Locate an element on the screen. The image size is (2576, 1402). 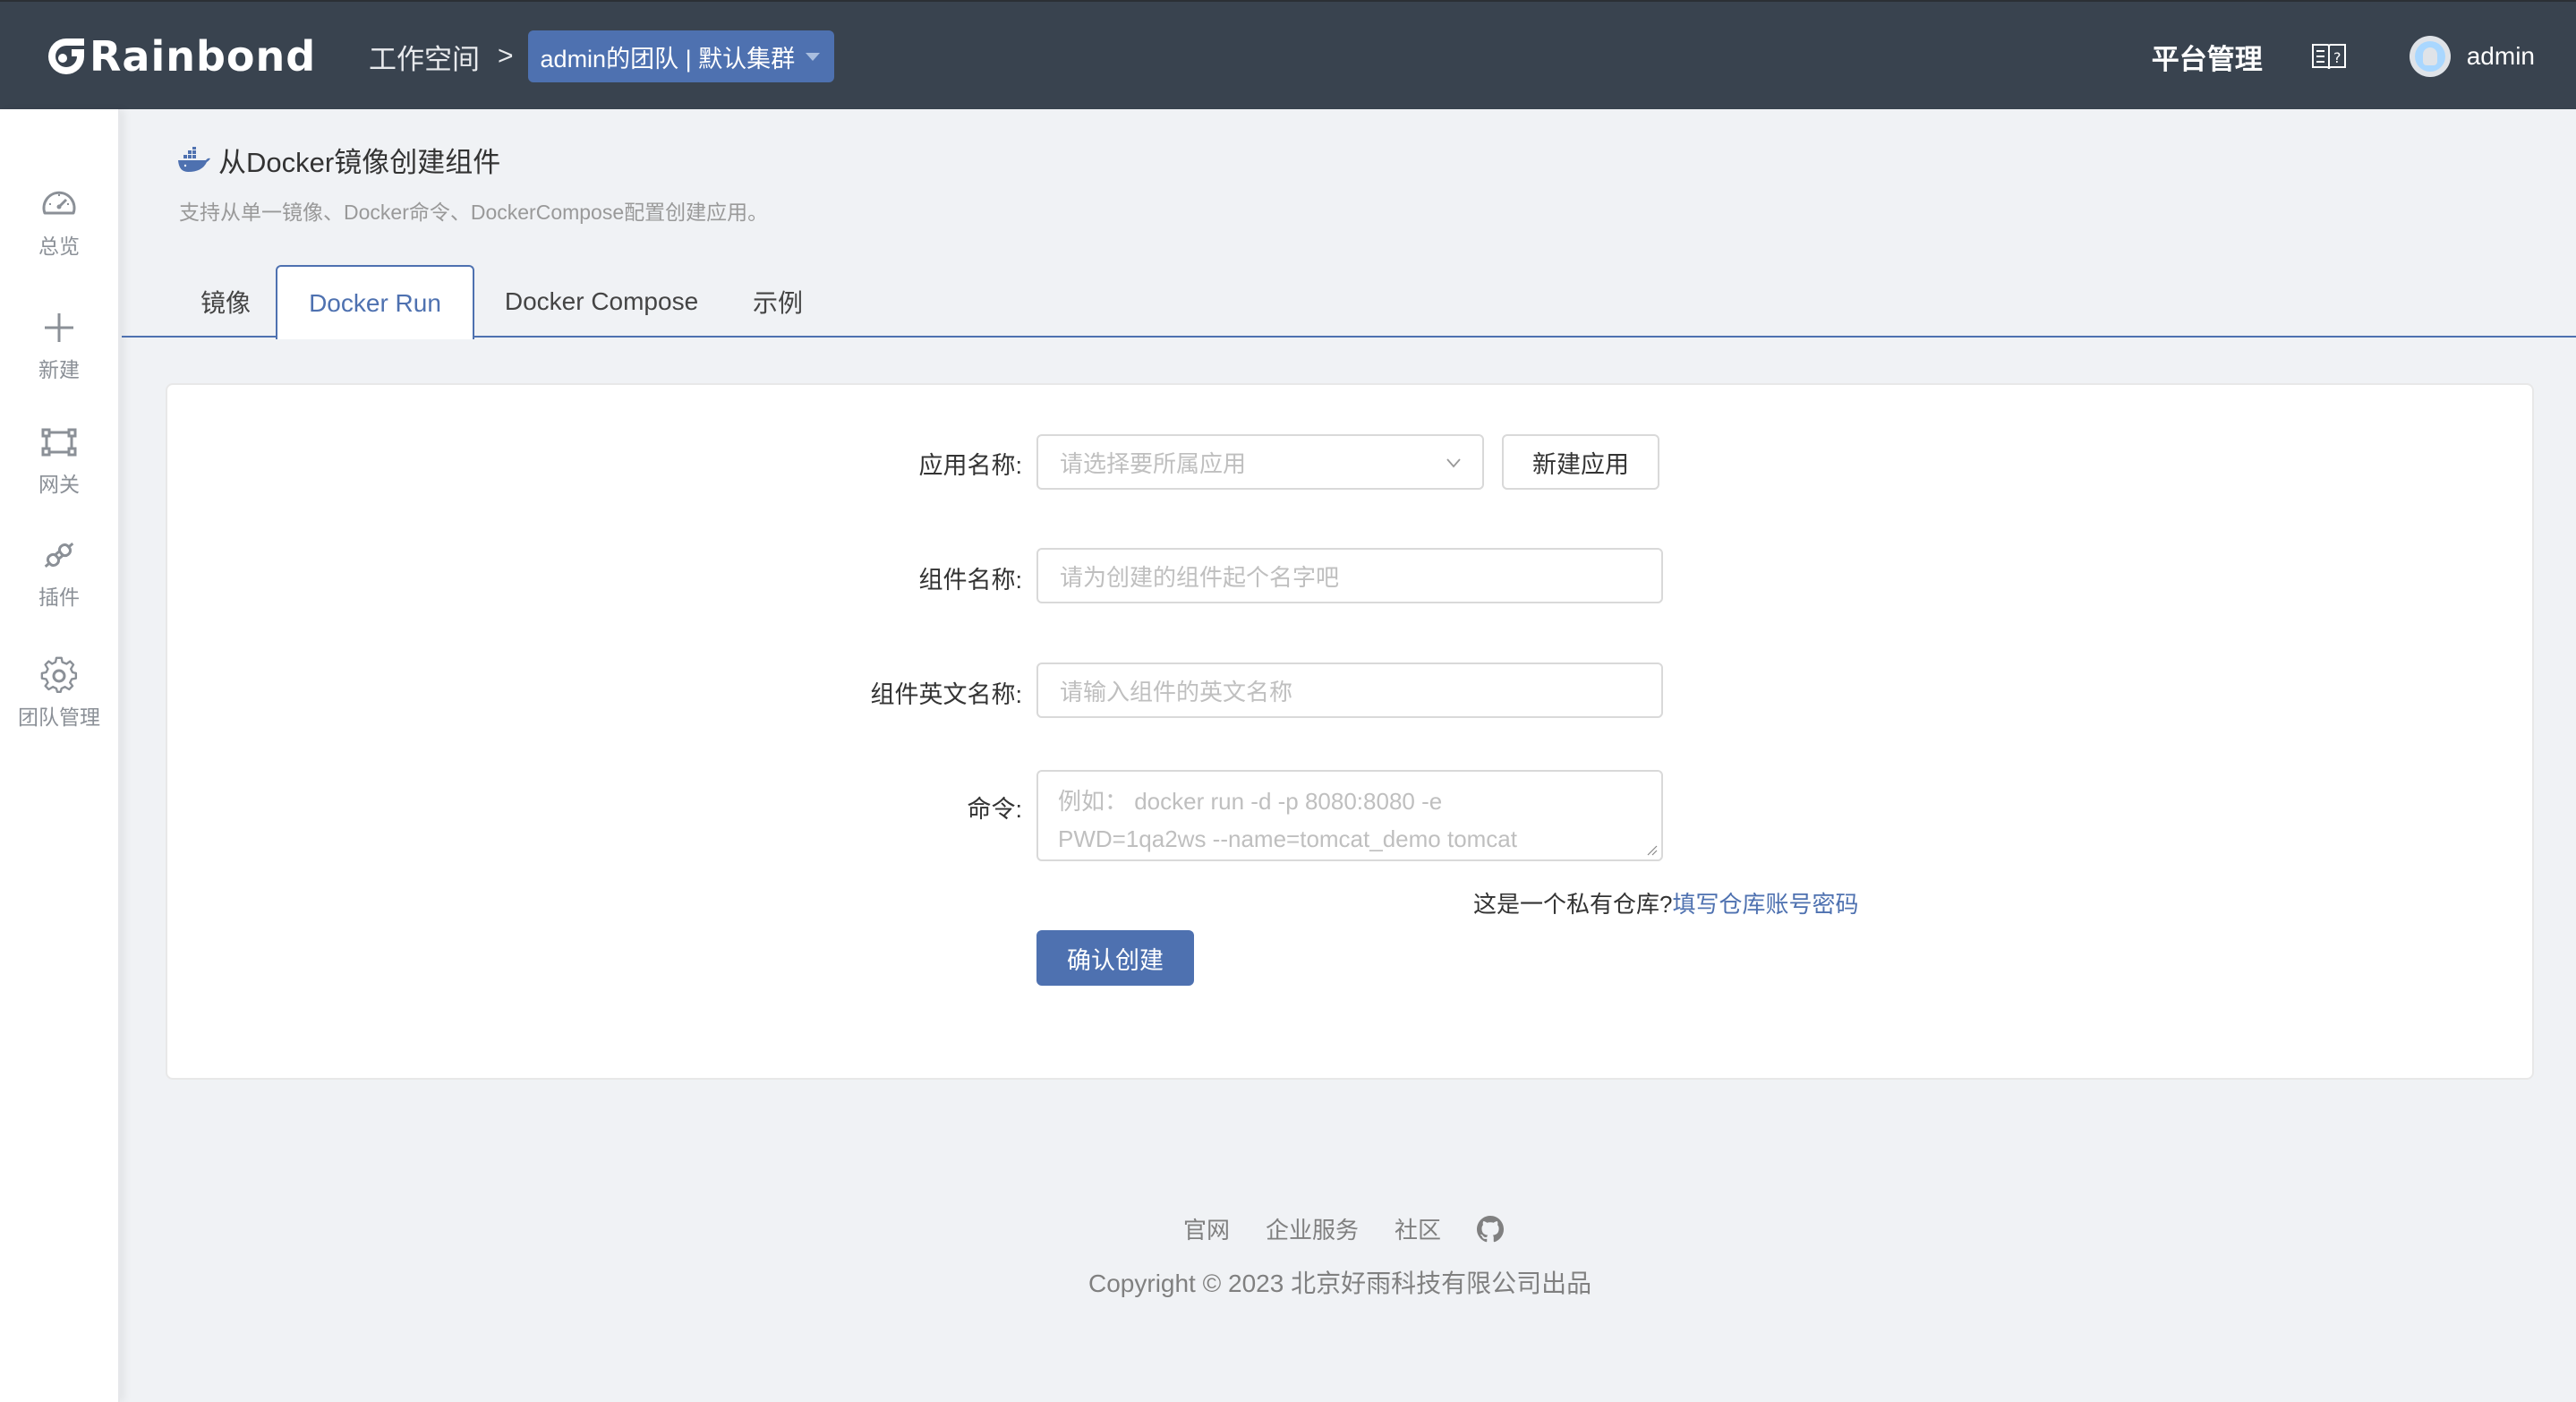
gear-icon is located at coordinates (59, 675).